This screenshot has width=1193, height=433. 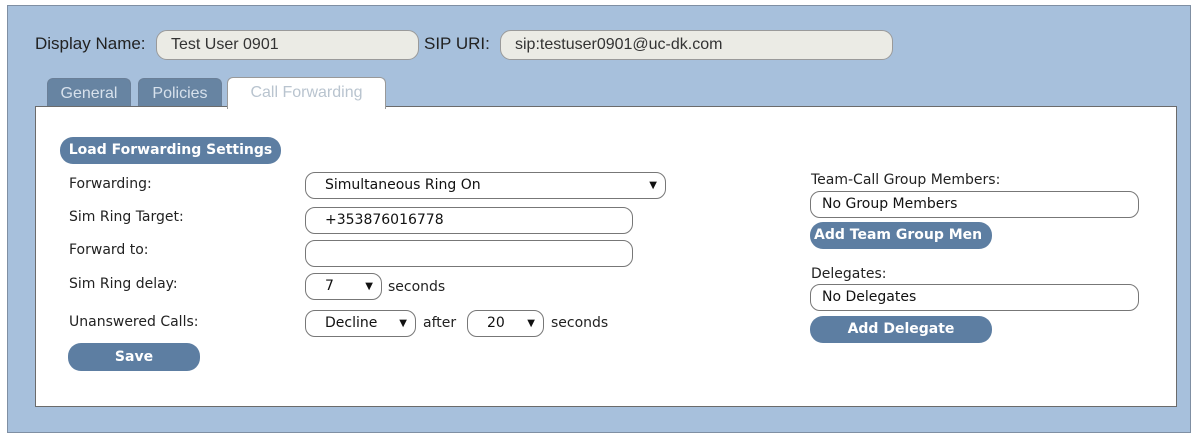 I want to click on delegates-label: Delegates:, so click(x=849, y=274).